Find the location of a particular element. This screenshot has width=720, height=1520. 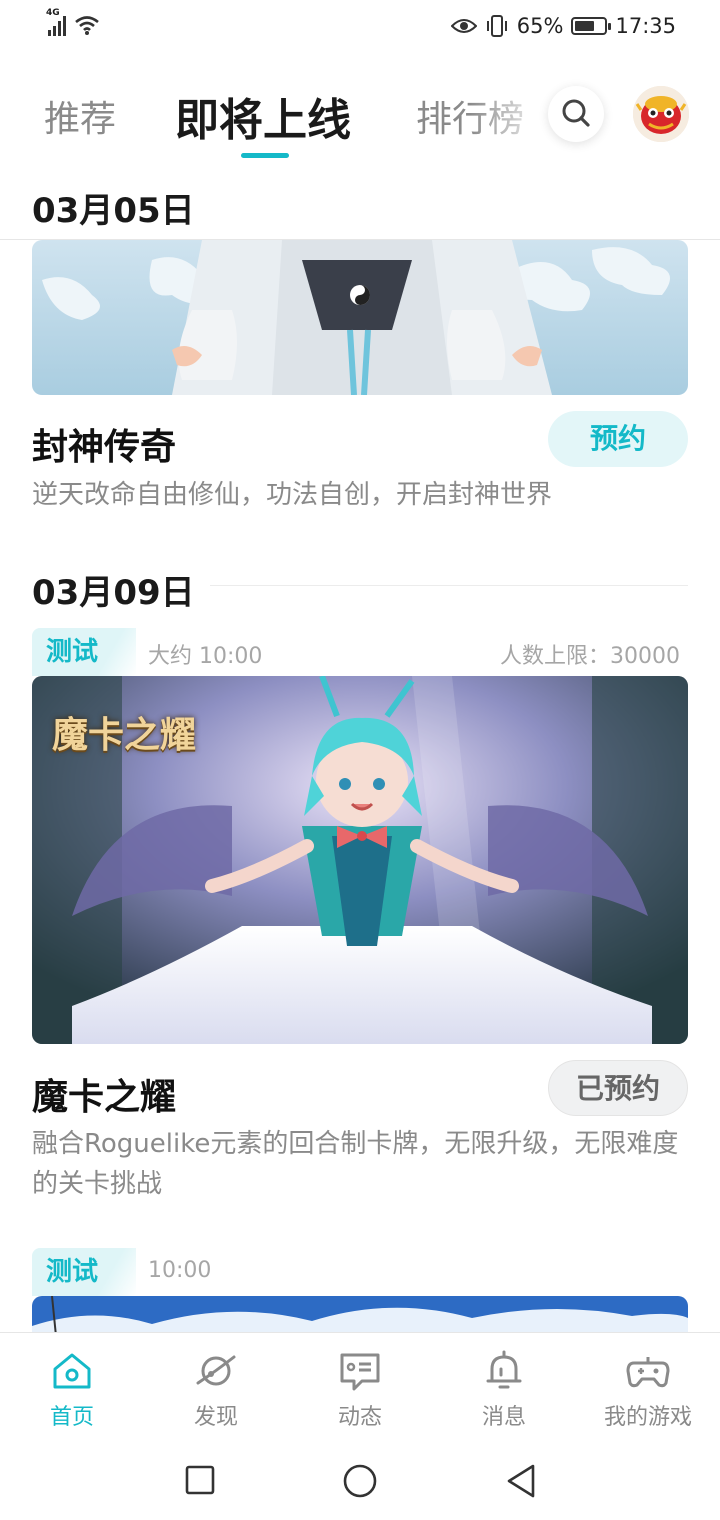

signal-icon: 4G is located at coordinates (56, 22).